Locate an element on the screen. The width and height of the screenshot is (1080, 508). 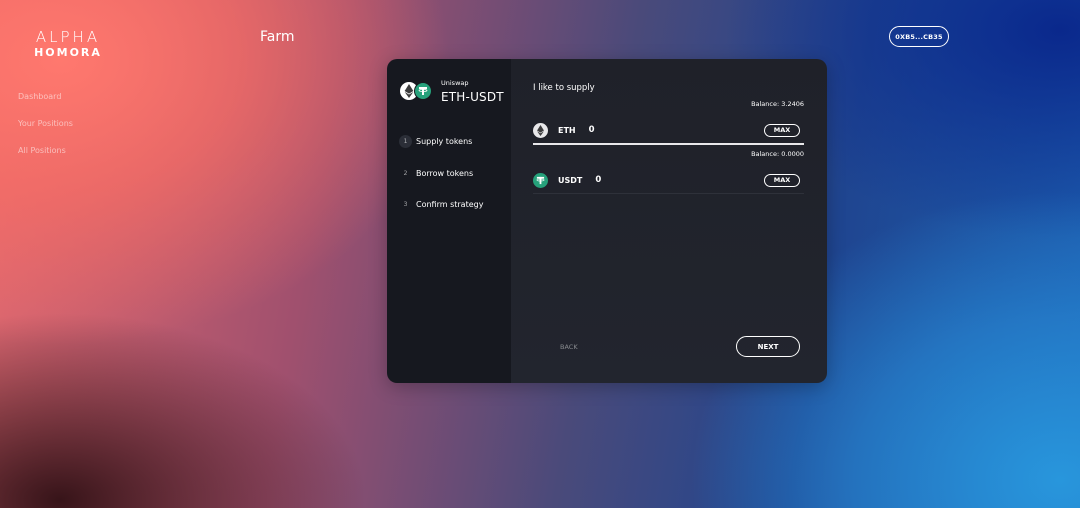
step-borrow-tokens: 2 Borrow tokens is located at coordinates (441, 174).